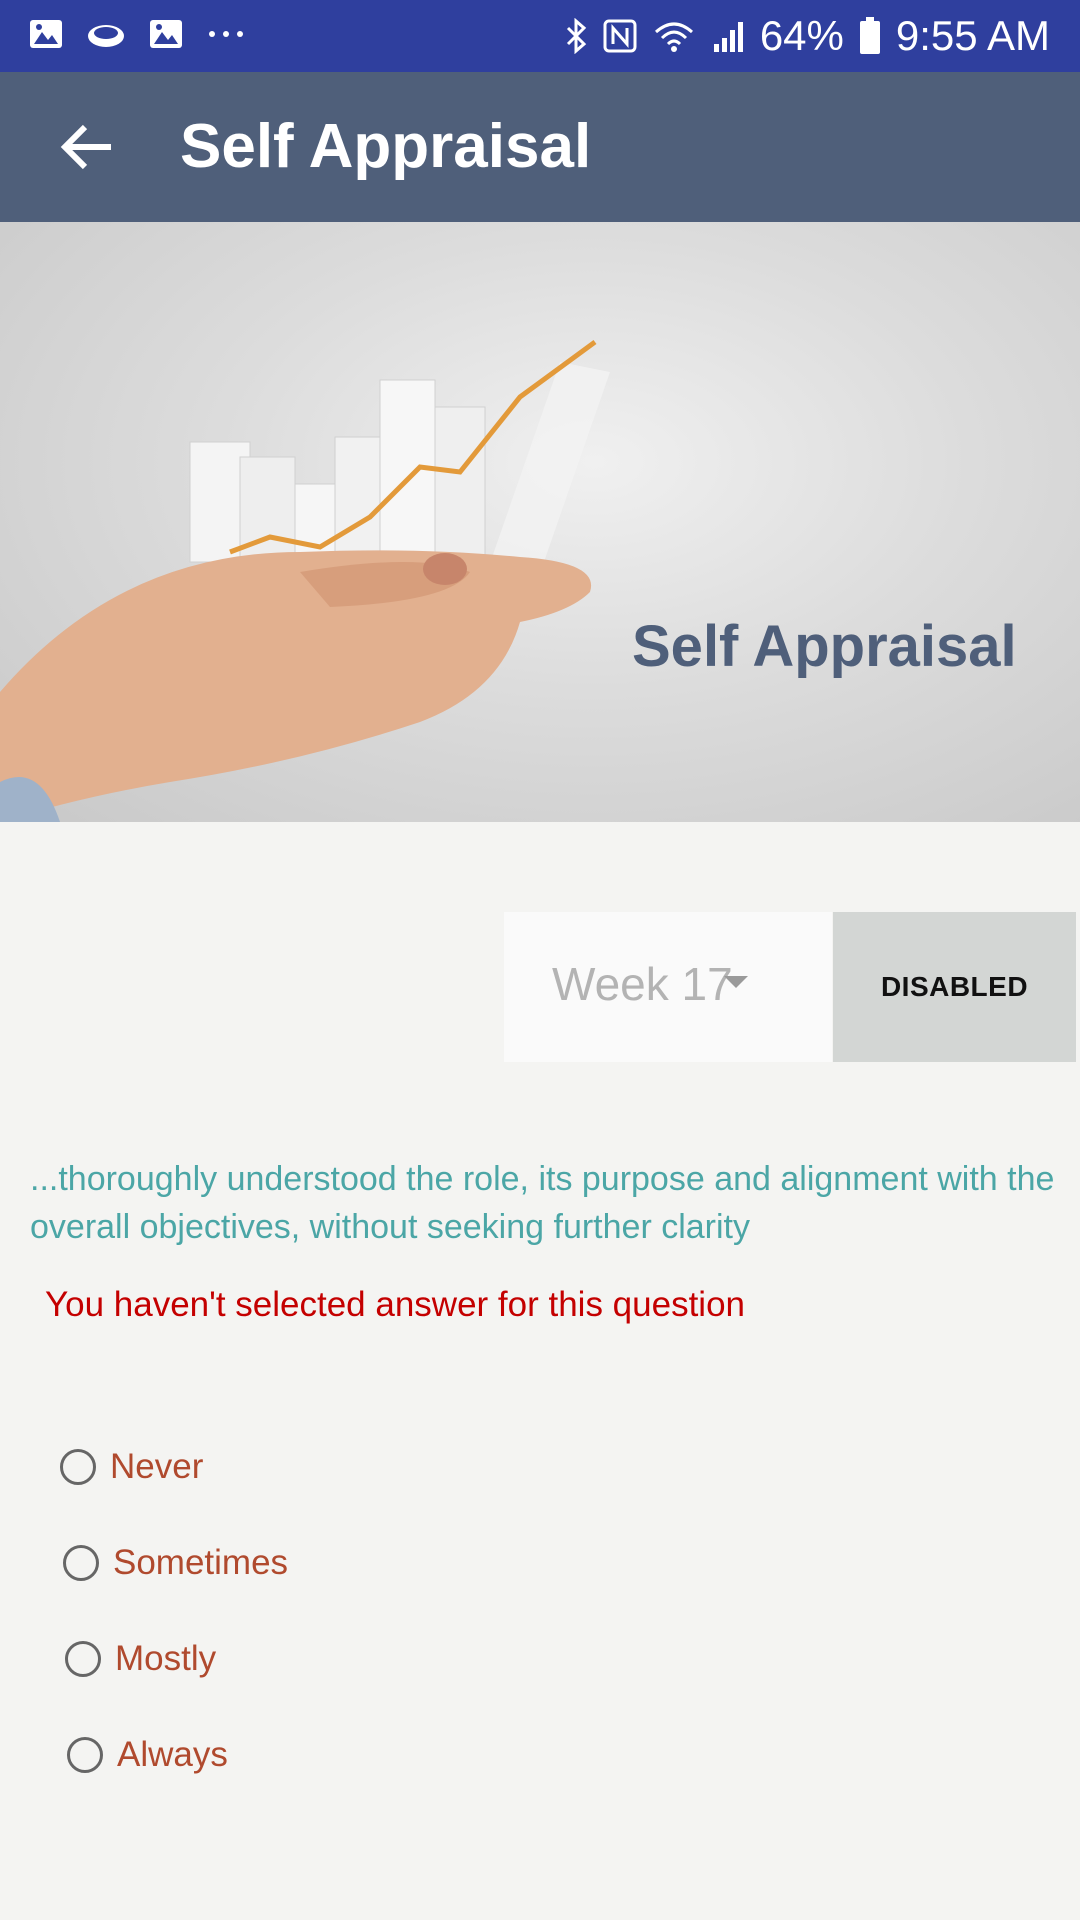 This screenshot has width=1080, height=1920. What do you see at coordinates (869, 35) in the screenshot?
I see `battery-icon` at bounding box center [869, 35].